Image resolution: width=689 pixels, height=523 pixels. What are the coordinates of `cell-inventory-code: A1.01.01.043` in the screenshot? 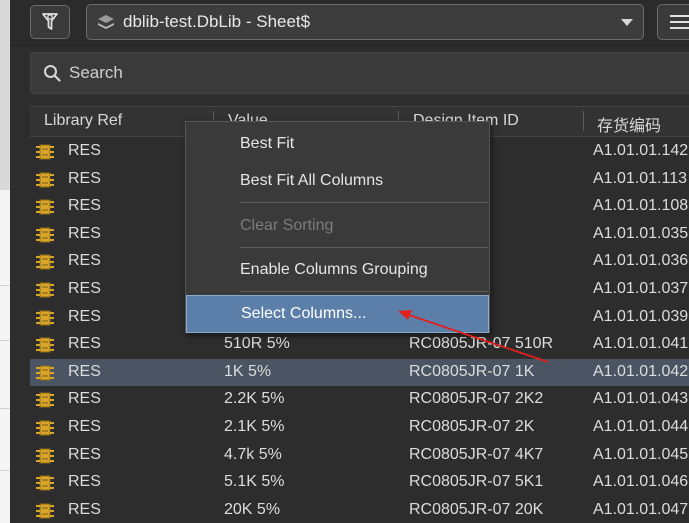 It's located at (641, 399).